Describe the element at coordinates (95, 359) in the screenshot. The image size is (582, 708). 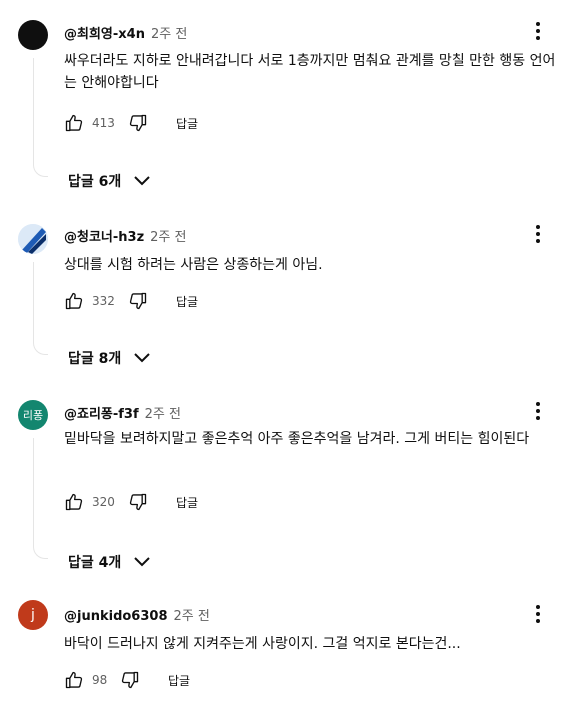
I see `replies-count-label: 답글 8개` at that location.